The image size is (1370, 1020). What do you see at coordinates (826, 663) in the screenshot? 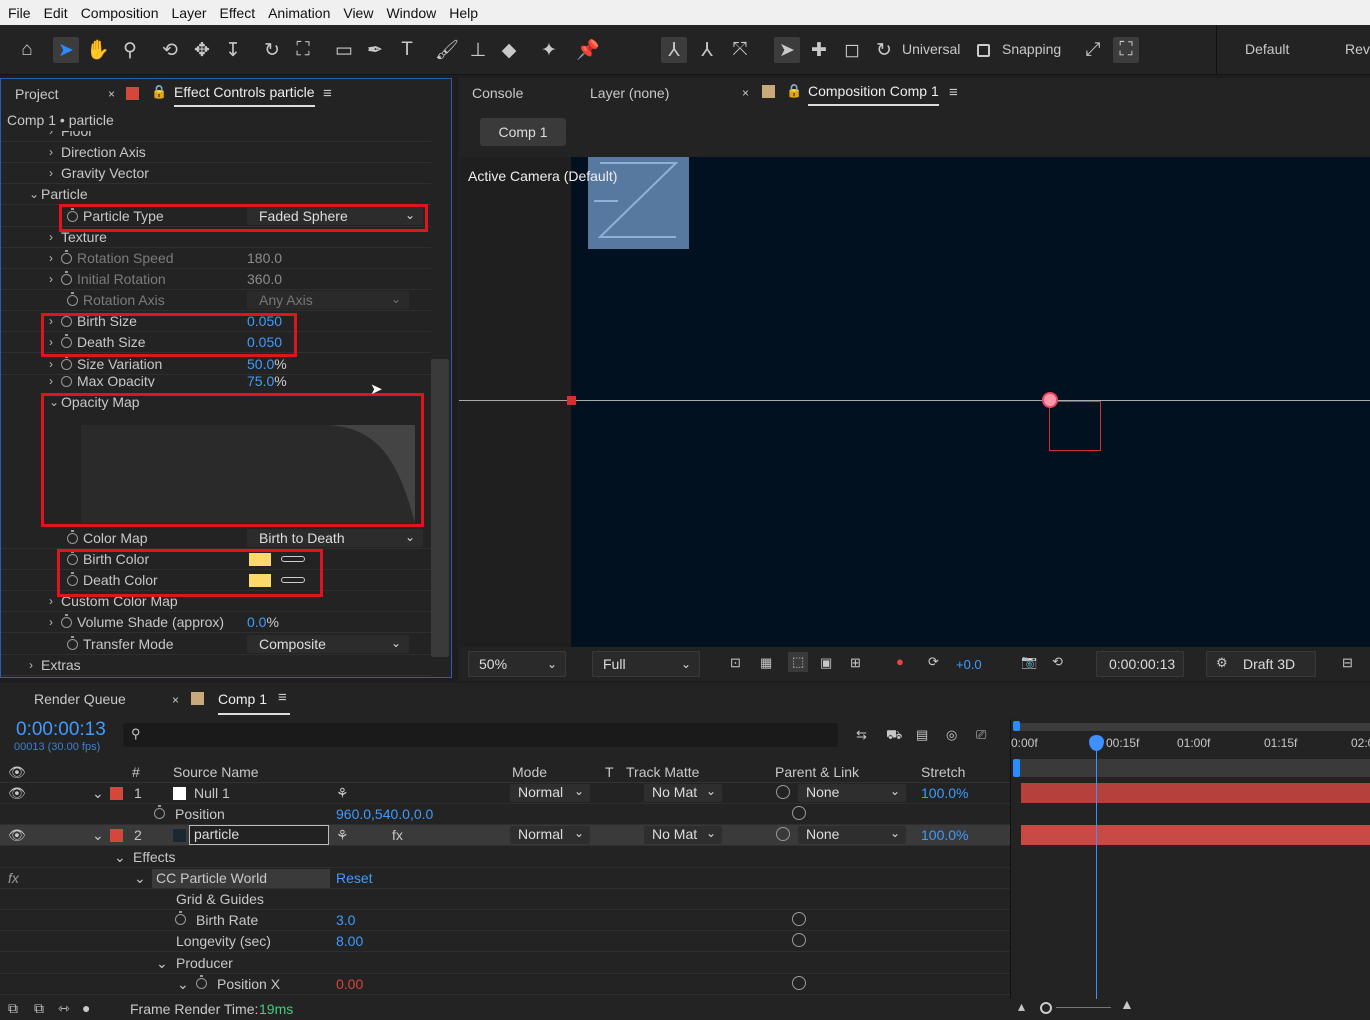
I see `guides-icon: ▣` at bounding box center [826, 663].